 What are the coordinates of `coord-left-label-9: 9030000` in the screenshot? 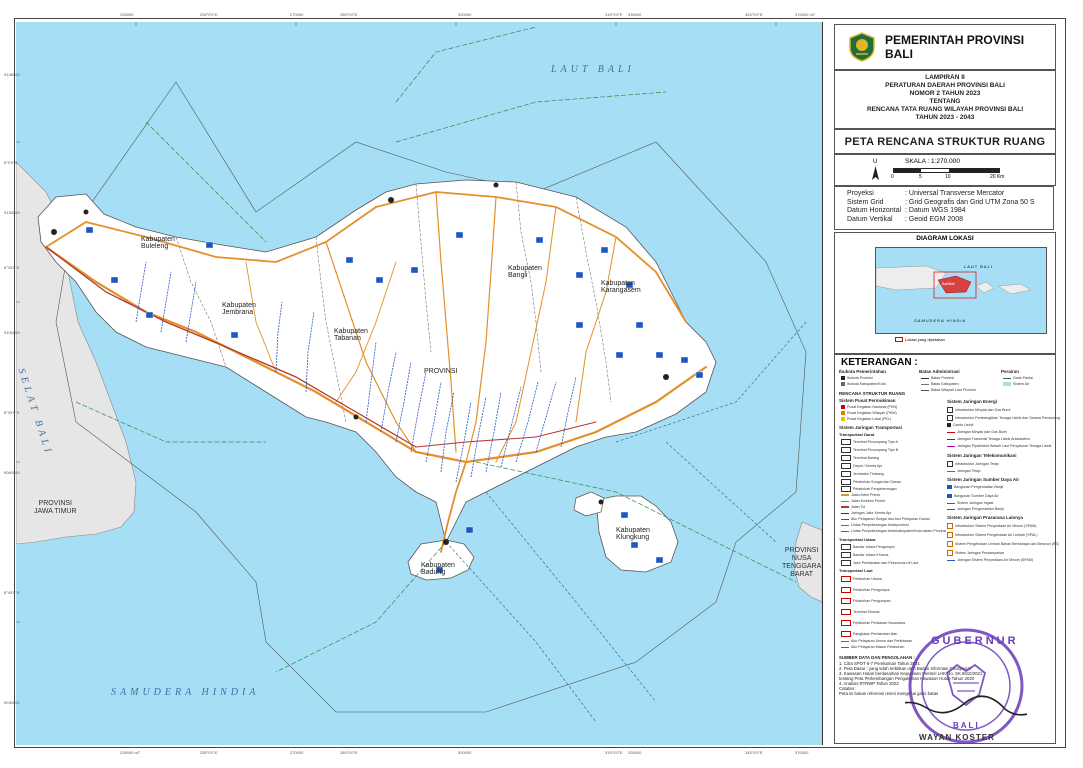 It's located at (12, 702).